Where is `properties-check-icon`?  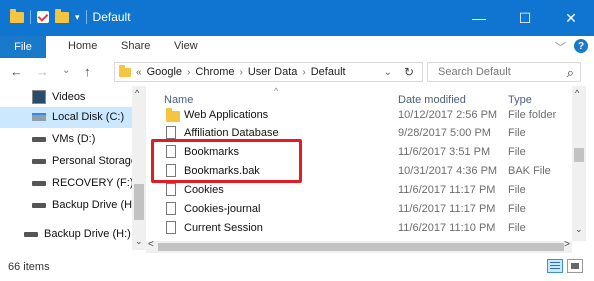
properties-check-icon is located at coordinates (43, 17).